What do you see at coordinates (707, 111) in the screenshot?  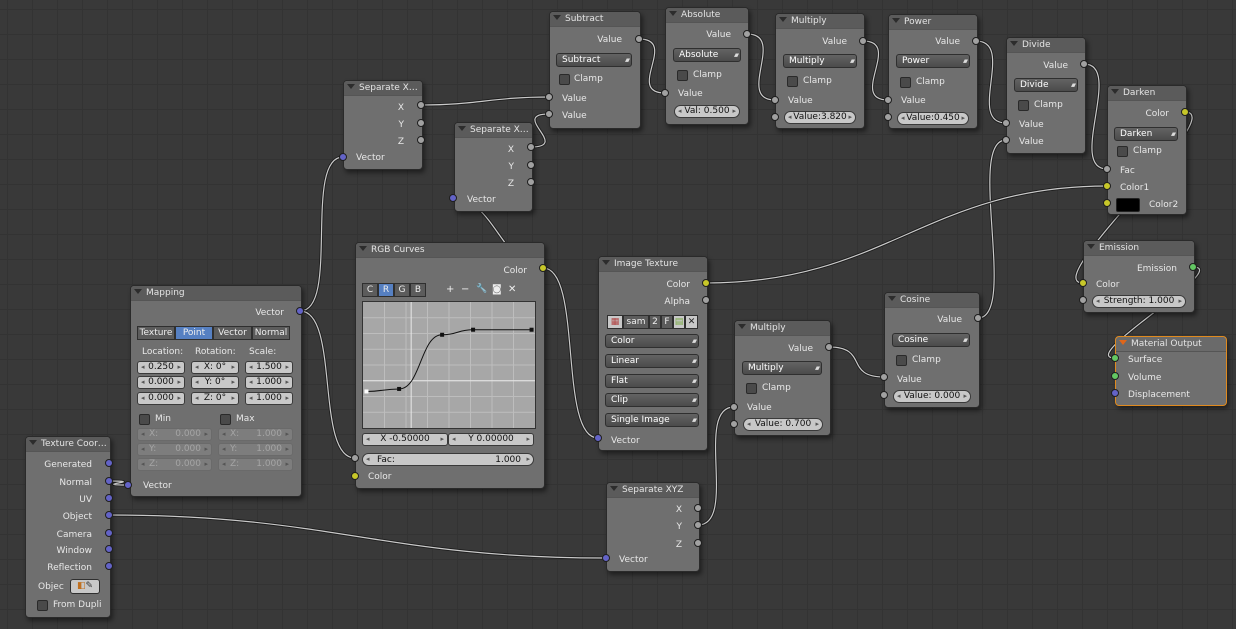 I see `value-field: Val: 0.500` at bounding box center [707, 111].